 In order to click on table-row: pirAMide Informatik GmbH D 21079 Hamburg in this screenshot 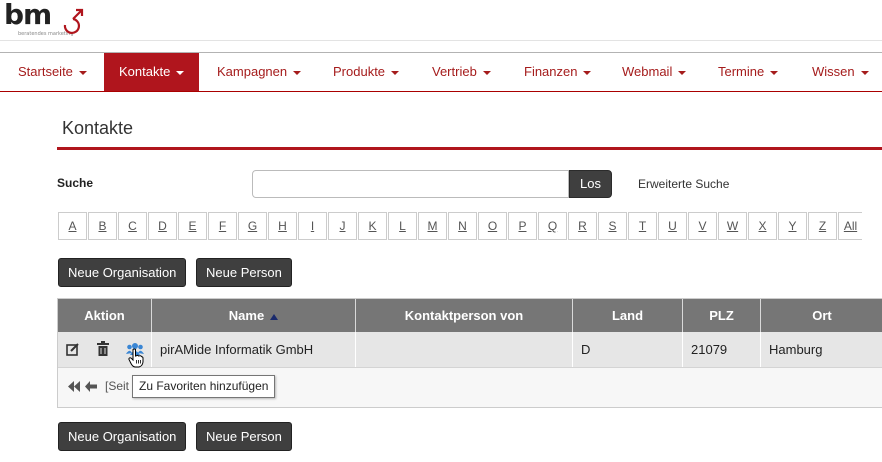, I will do `click(470, 350)`.